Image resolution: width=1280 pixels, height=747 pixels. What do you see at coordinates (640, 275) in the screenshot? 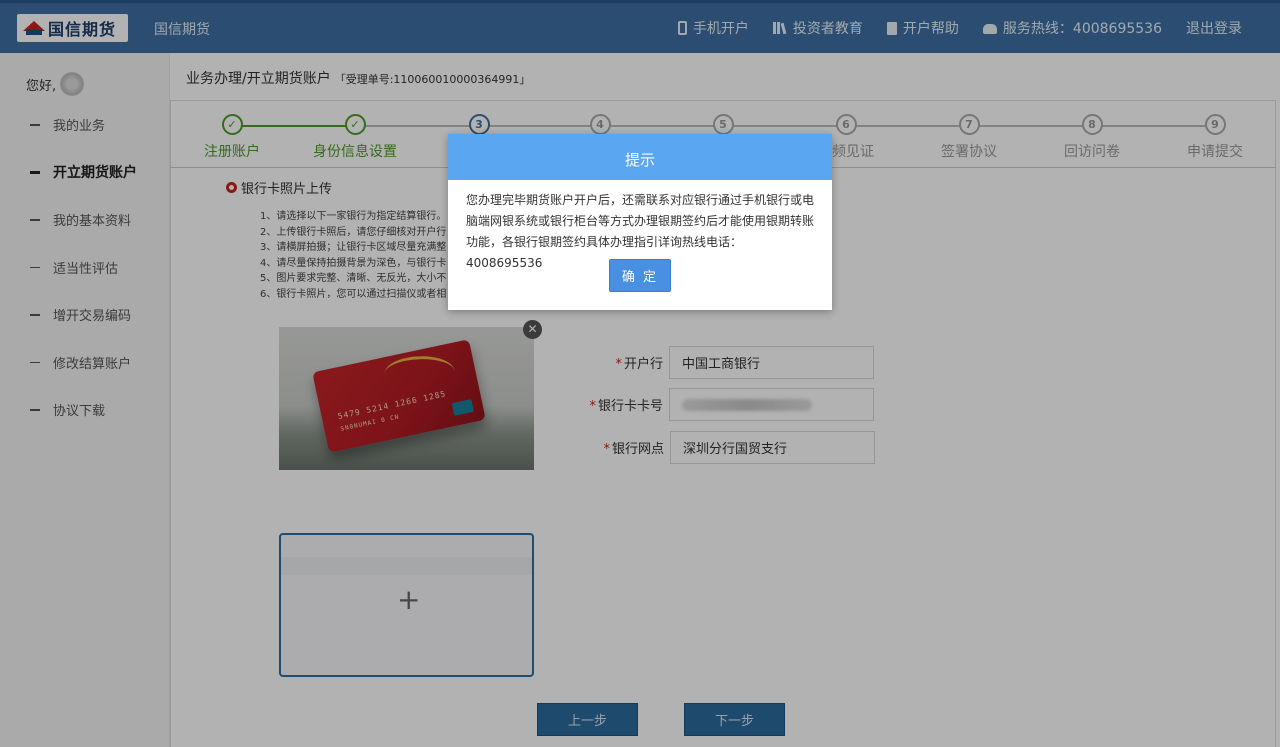
I see `confirm-button: 确 定` at bounding box center [640, 275].